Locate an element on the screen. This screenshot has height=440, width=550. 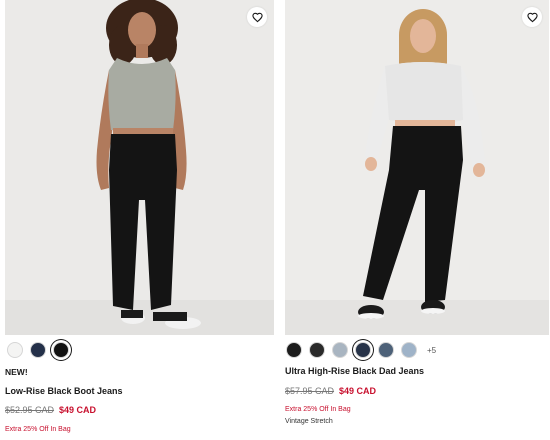
feature-text: Vintage Stretch is located at coordinates (309, 421).